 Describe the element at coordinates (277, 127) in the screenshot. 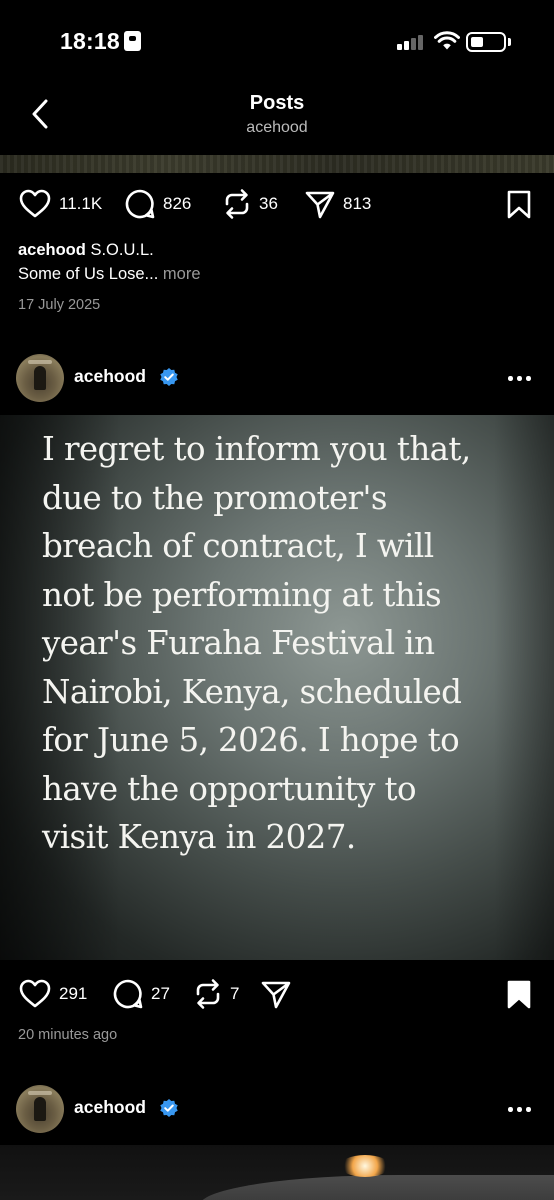

I see `page-subtitle: acehood` at that location.